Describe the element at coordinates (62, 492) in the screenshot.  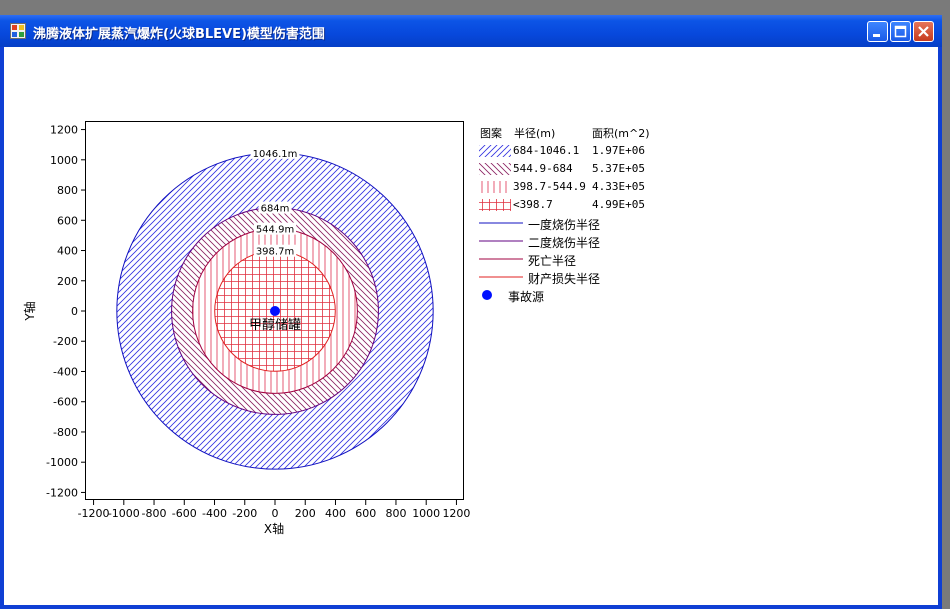
I see `y-tick-label: -1200` at that location.